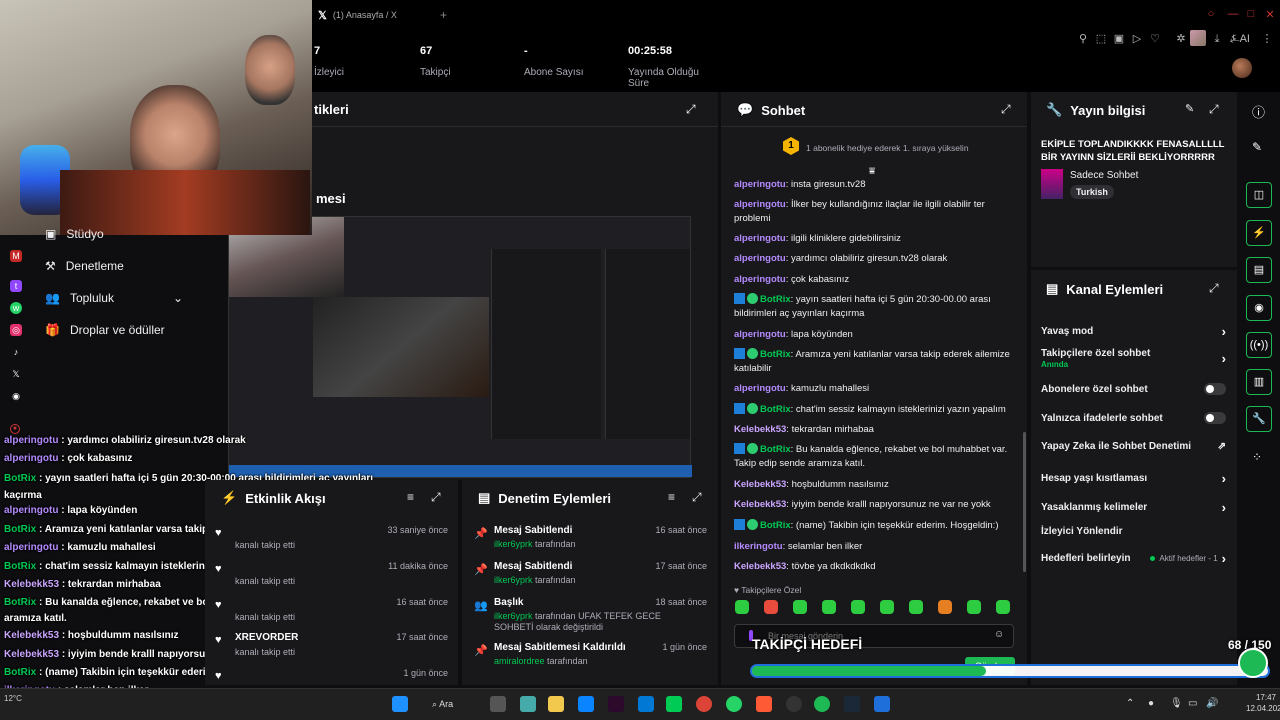 The width and height of the screenshot is (1280, 720). Describe the element at coordinates (704, 704) in the screenshot. I see `chrome-icon` at that location.